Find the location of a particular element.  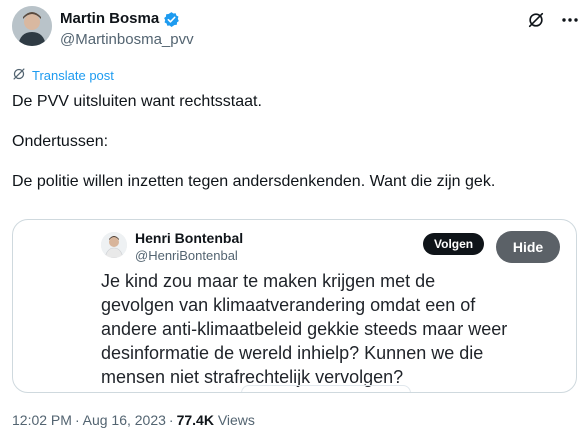

author-handle: @Martinbosma_pvv is located at coordinates (127, 40).